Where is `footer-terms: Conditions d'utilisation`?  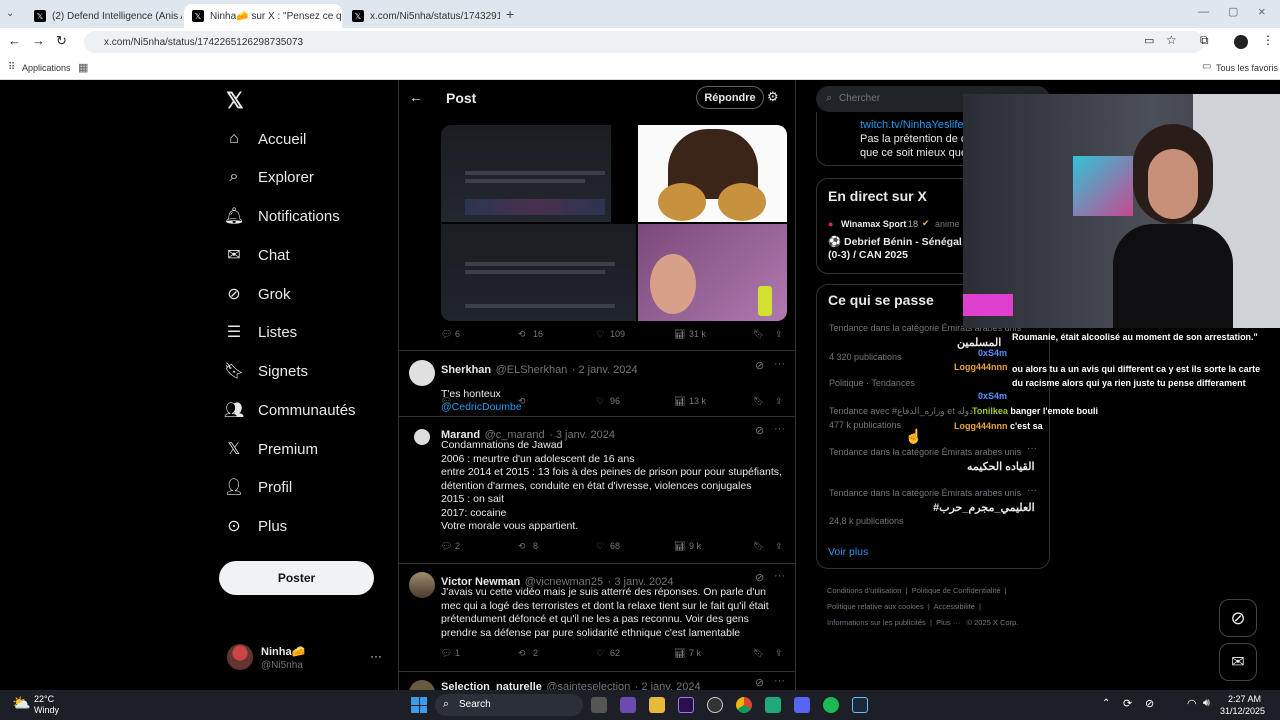
footer-terms: Conditions d'utilisation is located at coordinates (864, 590).